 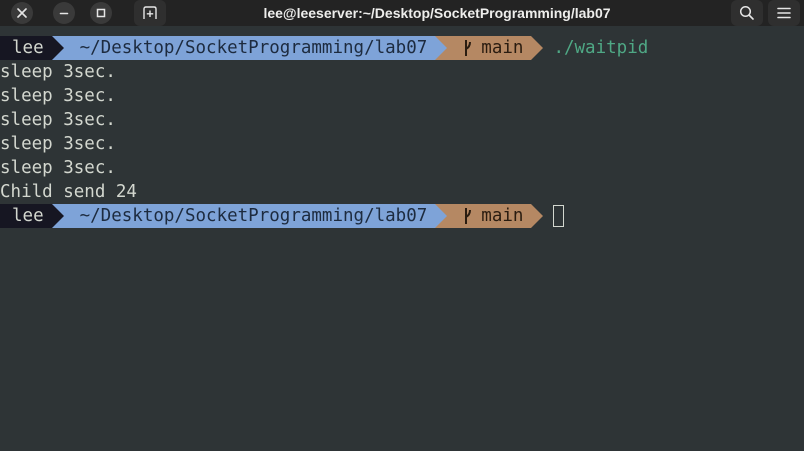 I want to click on search-button, so click(x=747, y=13).